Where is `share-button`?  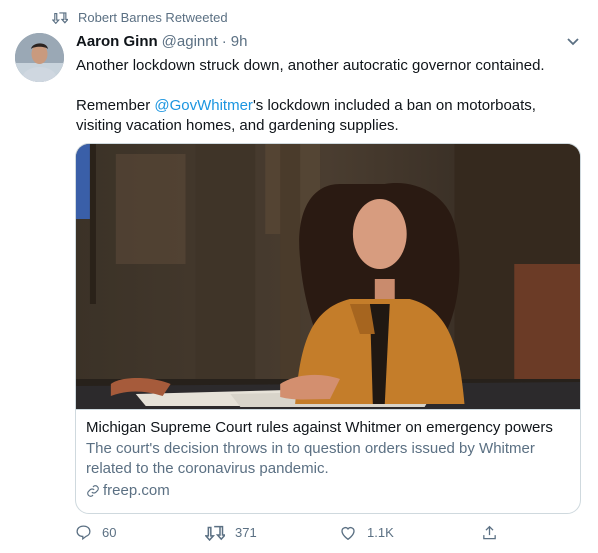
share-button is located at coordinates (494, 533).